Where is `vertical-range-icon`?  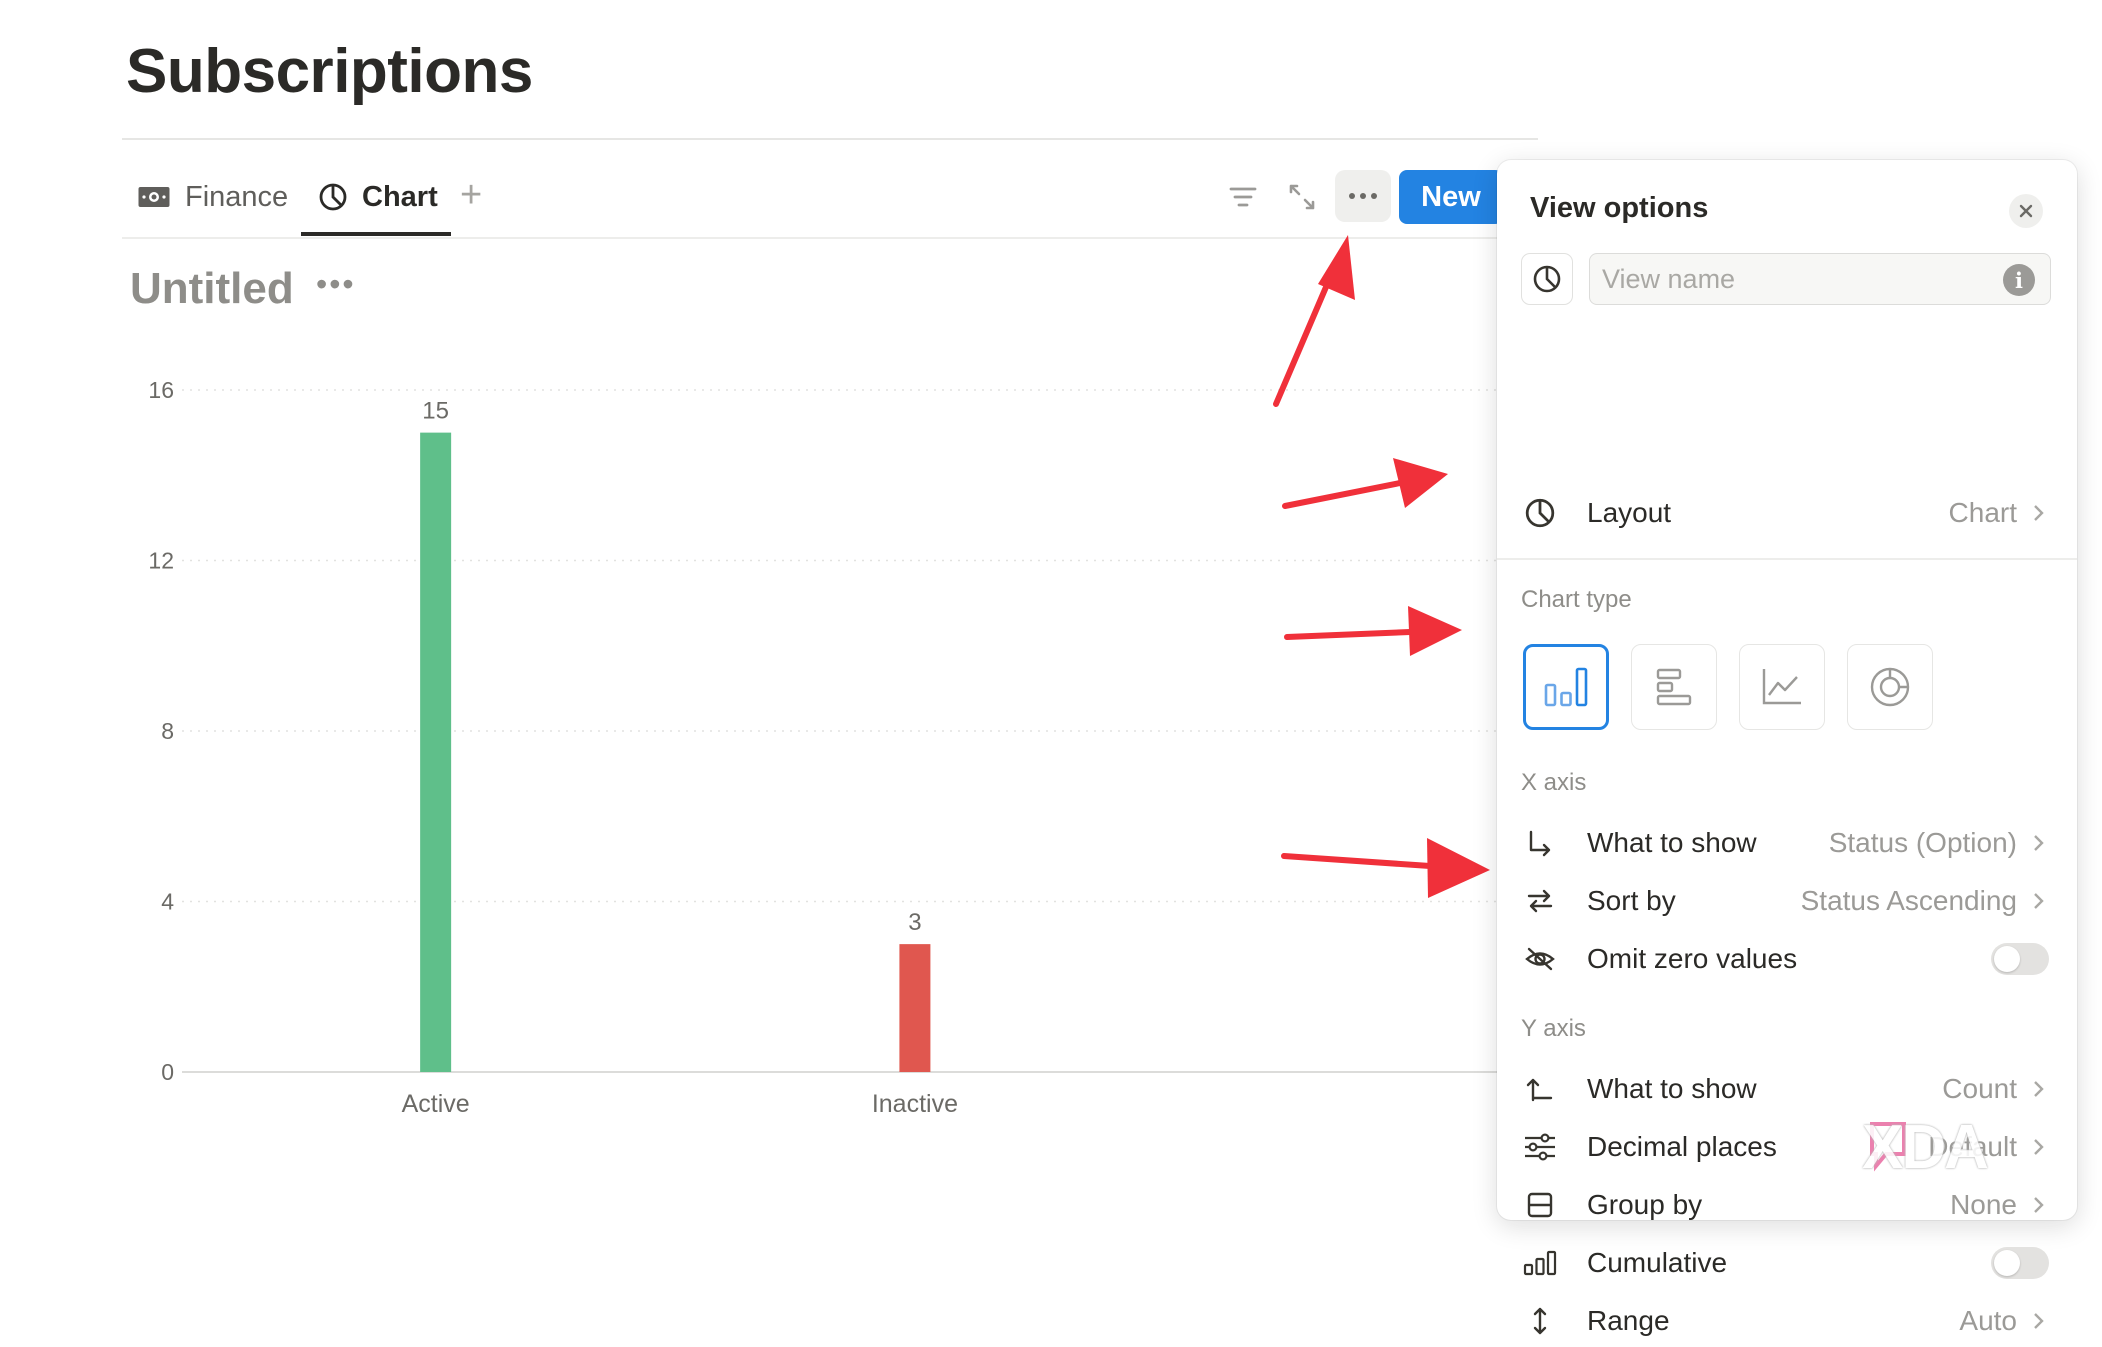
vertical-range-icon is located at coordinates (1540, 1321).